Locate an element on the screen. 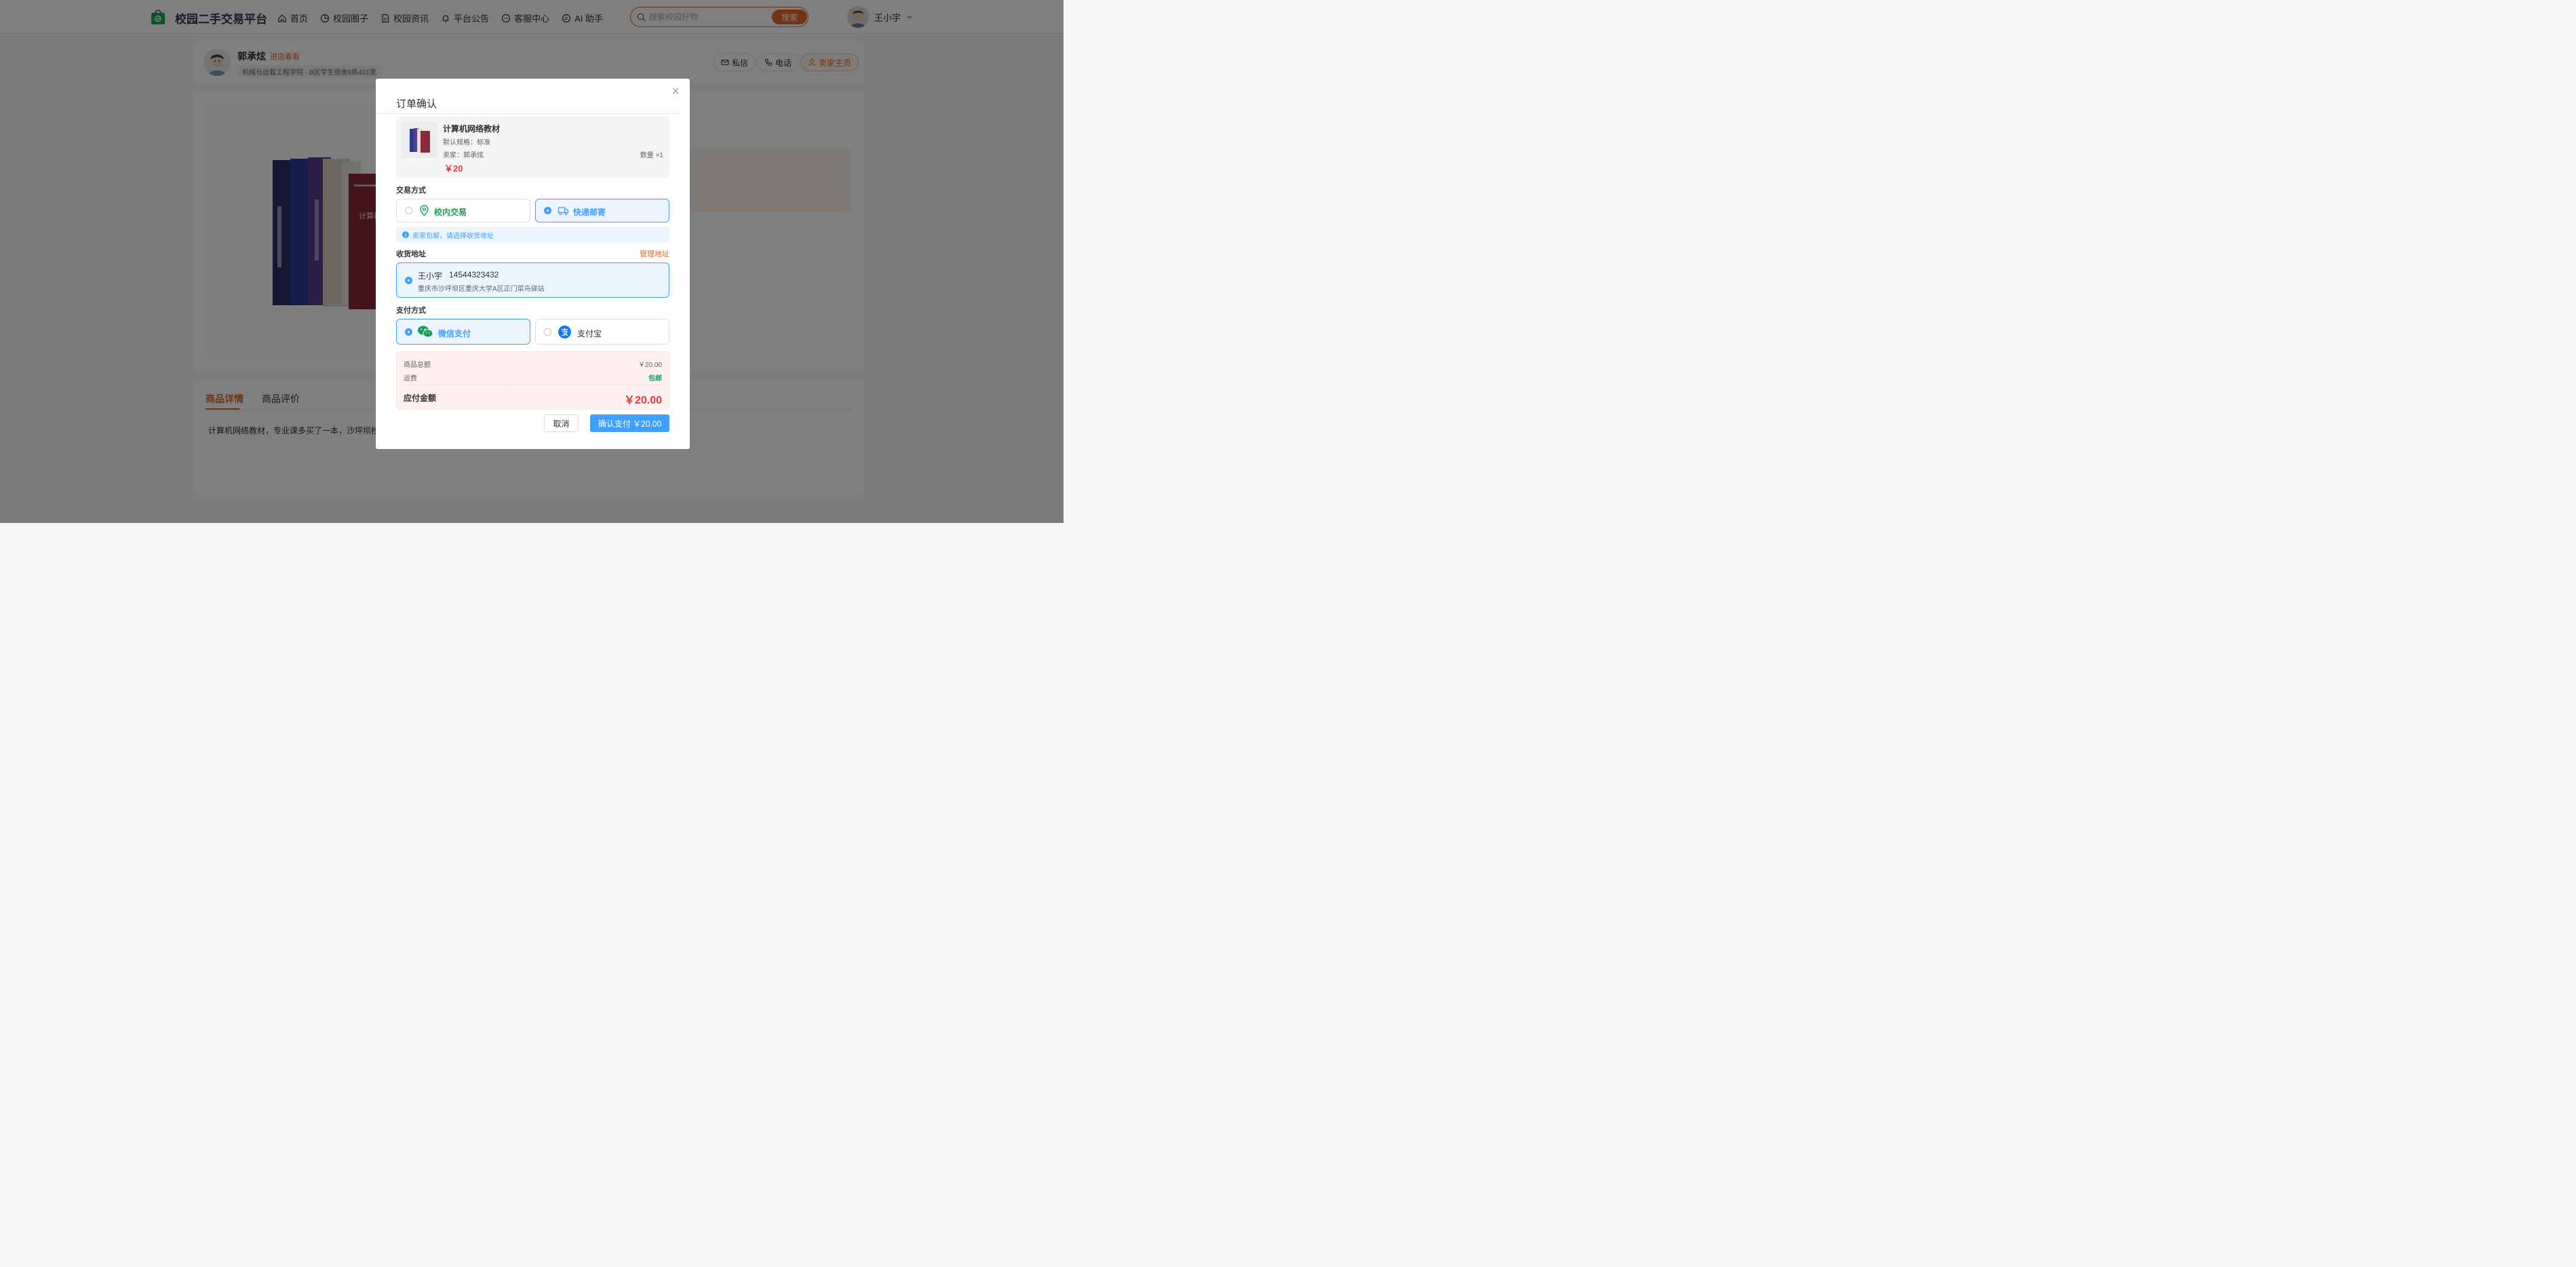 The width and height of the screenshot is (2576, 1267). order-item-card: 计算机网络教材 默认规格：标准 卖家：郭承炫 数量 ×1 ￥20 is located at coordinates (532, 147).